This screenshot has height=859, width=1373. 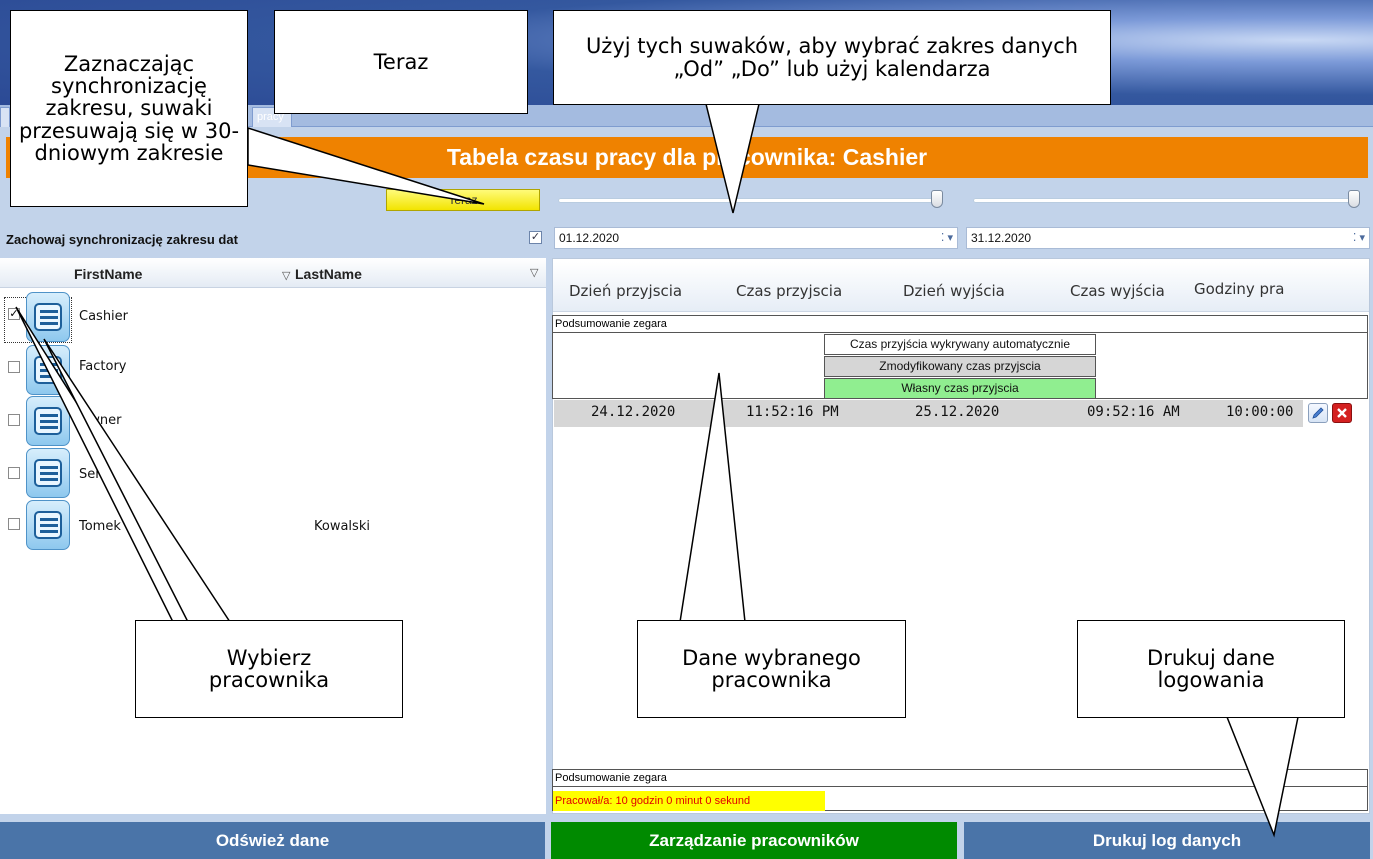 What do you see at coordinates (771, 669) in the screenshot?
I see `callout-employee-data: Dane wybranego pracownika` at bounding box center [771, 669].